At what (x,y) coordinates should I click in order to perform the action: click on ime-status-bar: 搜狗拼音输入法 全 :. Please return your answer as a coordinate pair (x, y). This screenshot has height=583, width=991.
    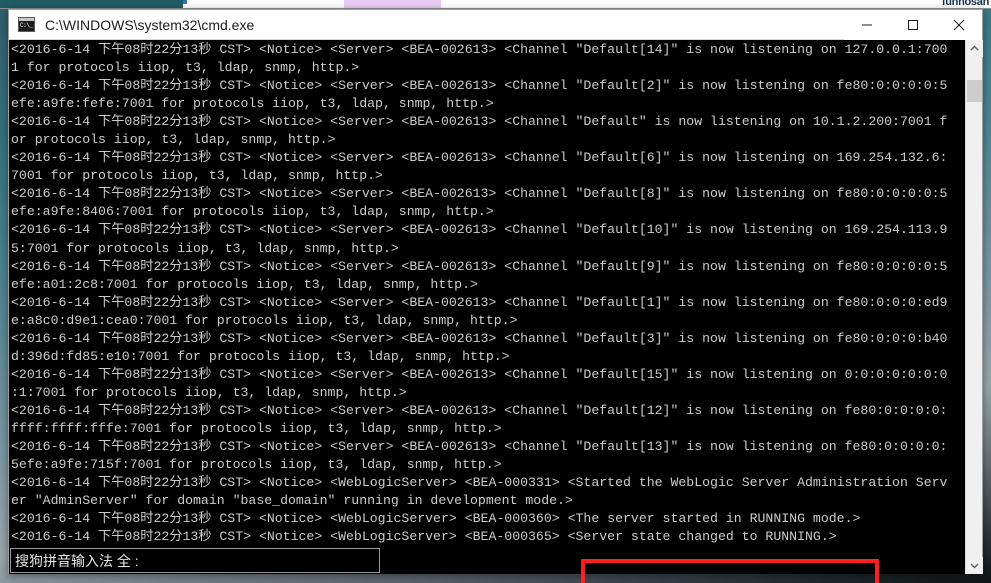
    Looking at the image, I should click on (195, 560).